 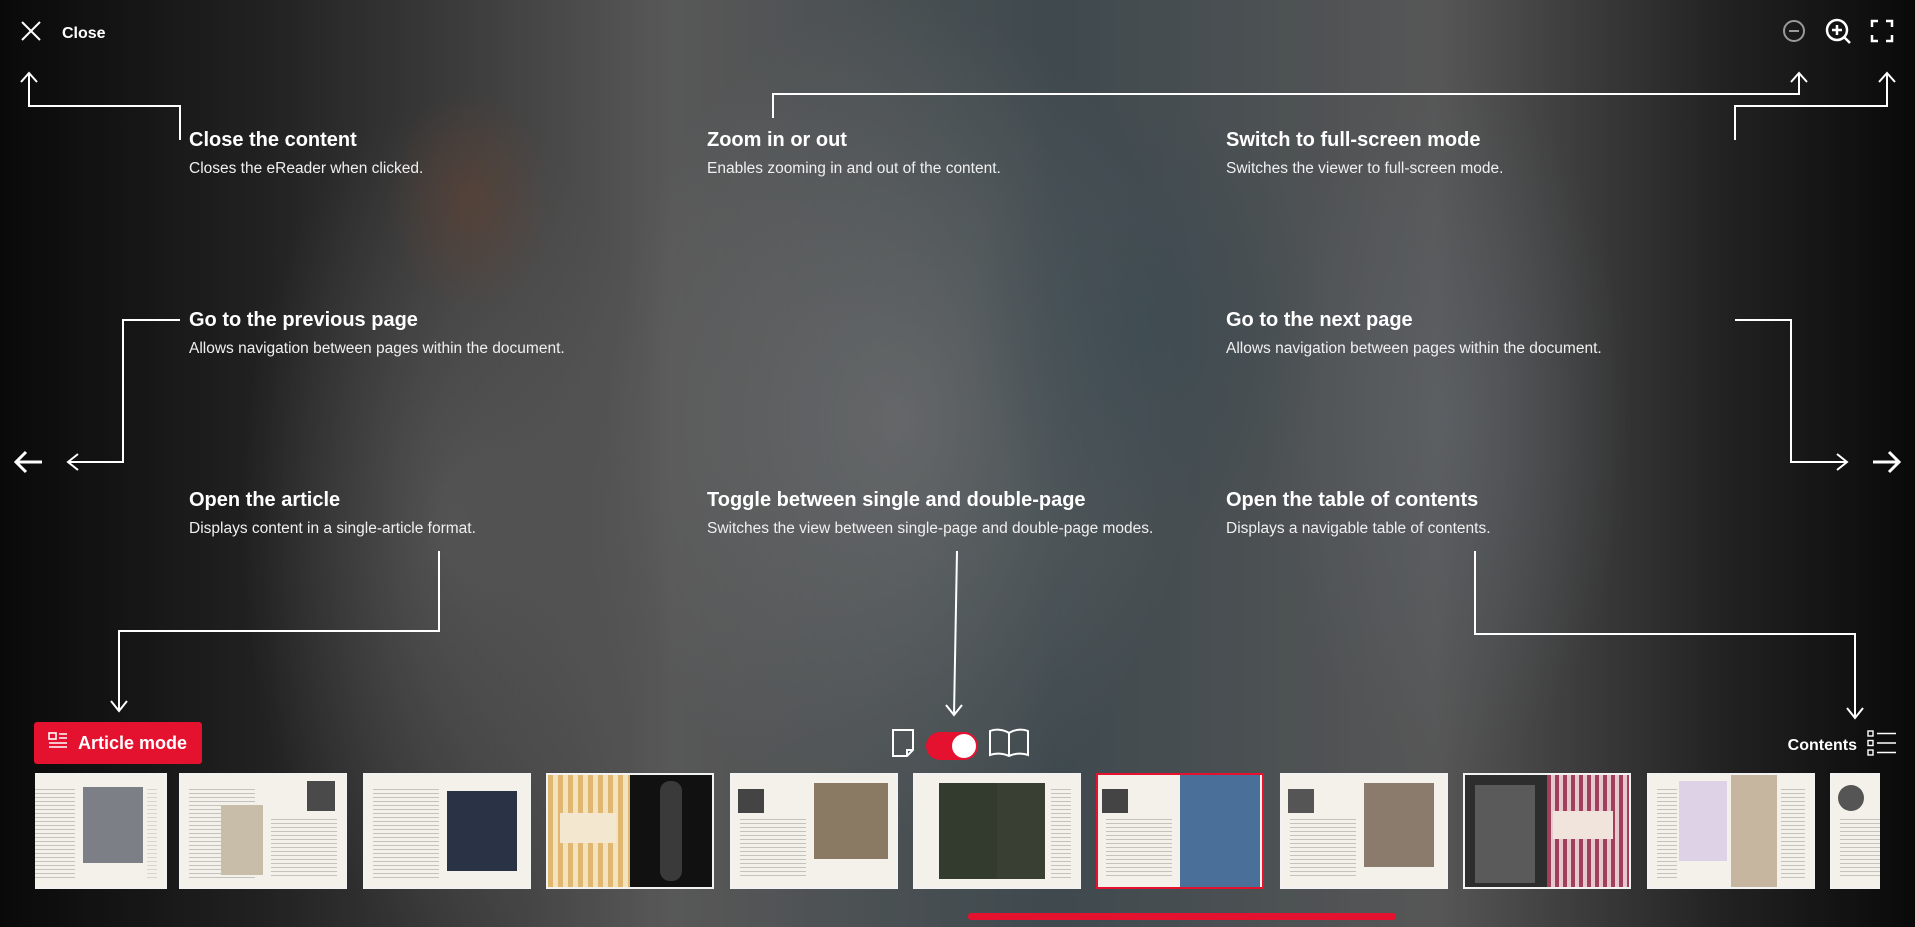 What do you see at coordinates (1794, 31) in the screenshot?
I see `zoom-out-icon` at bounding box center [1794, 31].